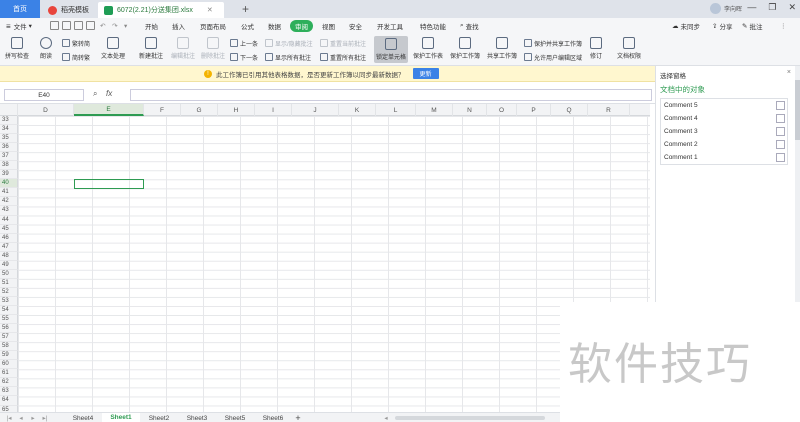 The height and width of the screenshot is (422, 800). I want to click on list-item: Comment 3, so click(724, 131).